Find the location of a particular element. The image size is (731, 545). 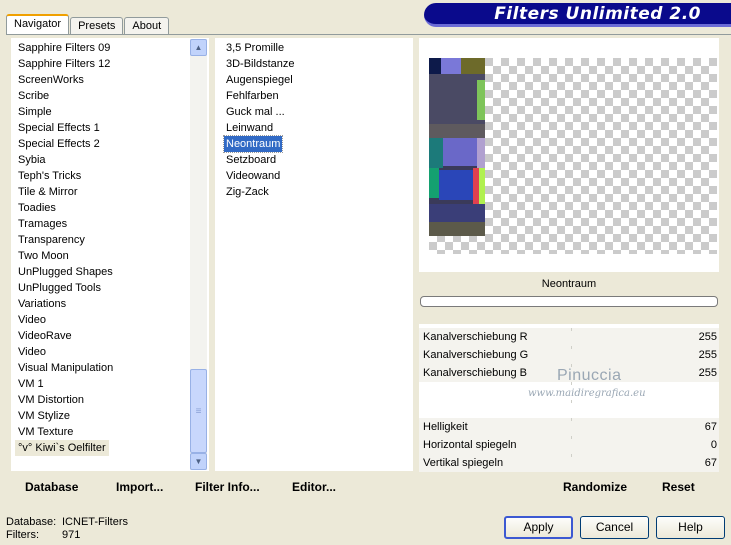

category-item: Variations is located at coordinates (42, 304).